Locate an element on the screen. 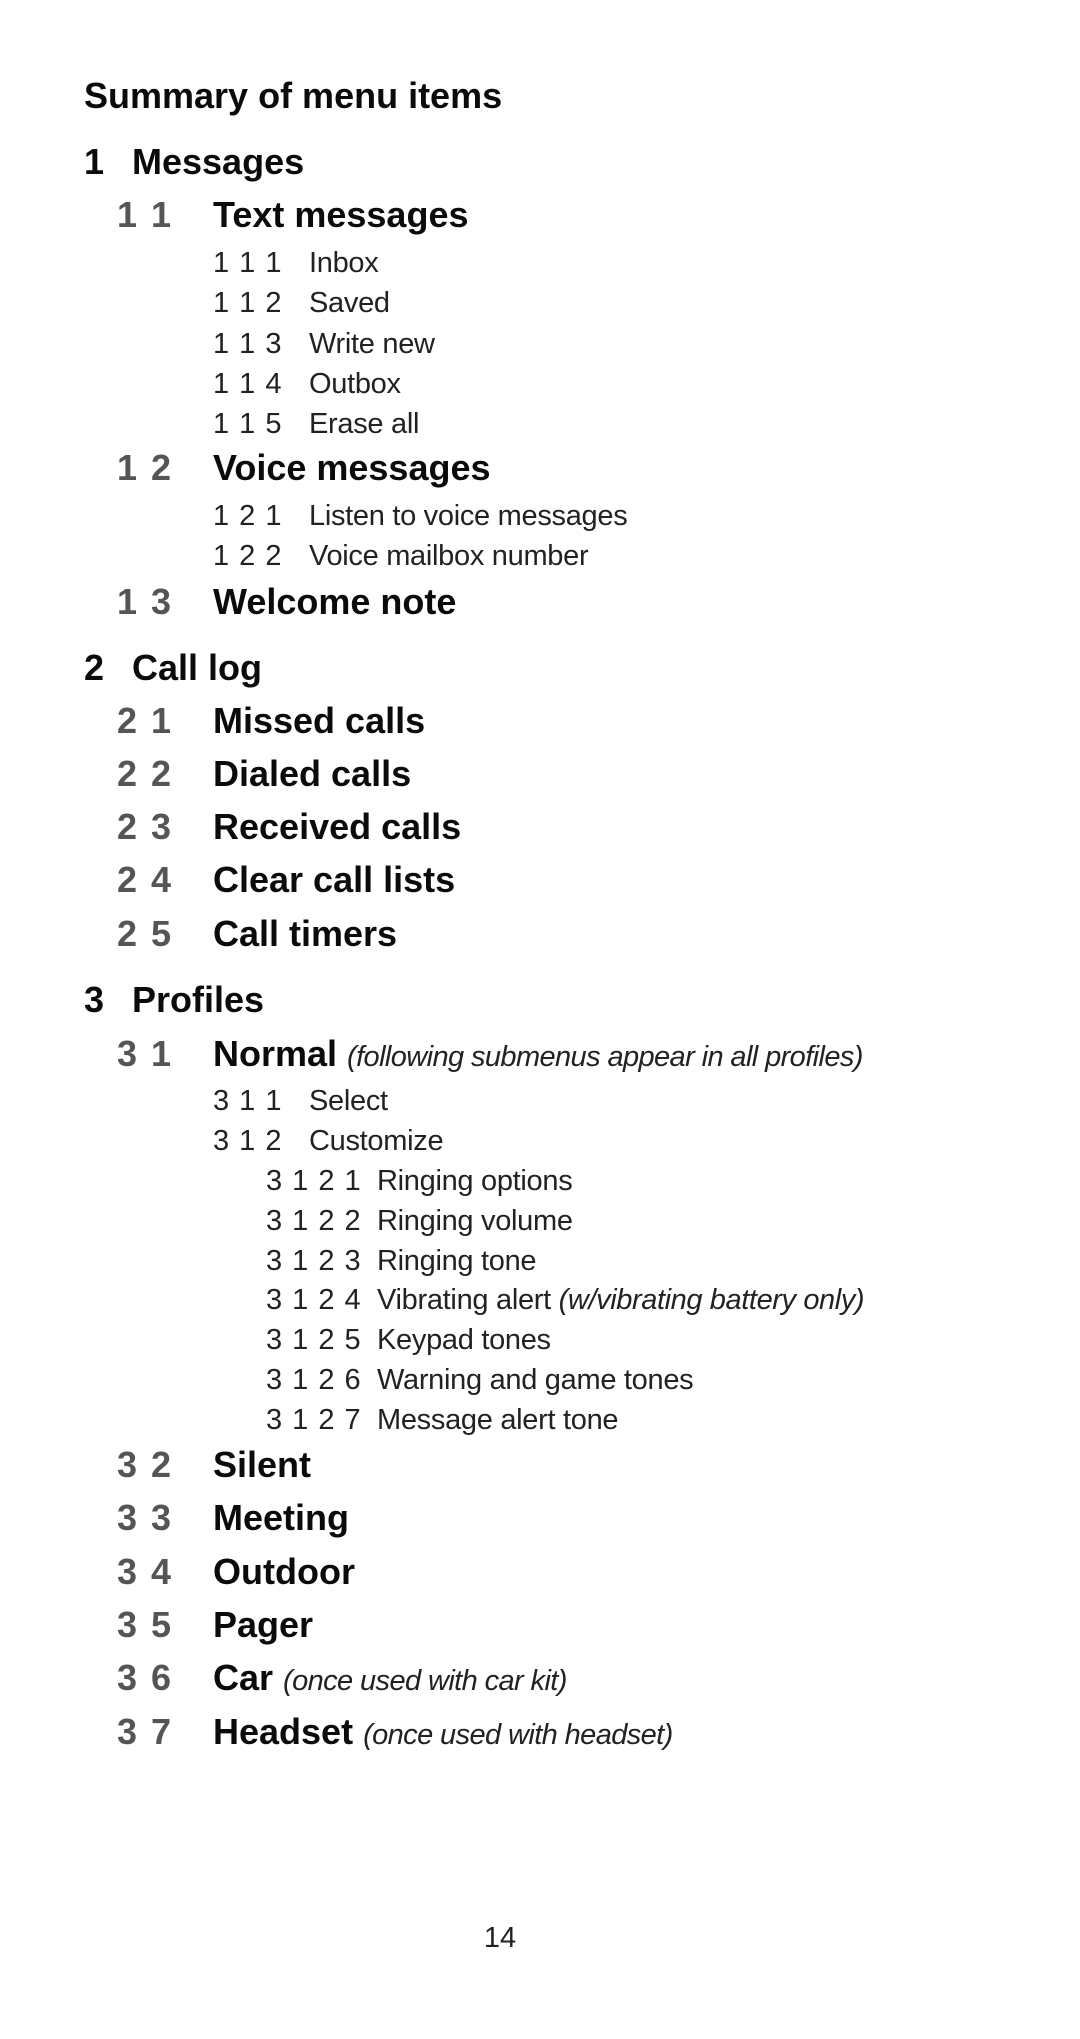 The image size is (1080, 2039). menu-label: Select is located at coordinates (348, 1101).